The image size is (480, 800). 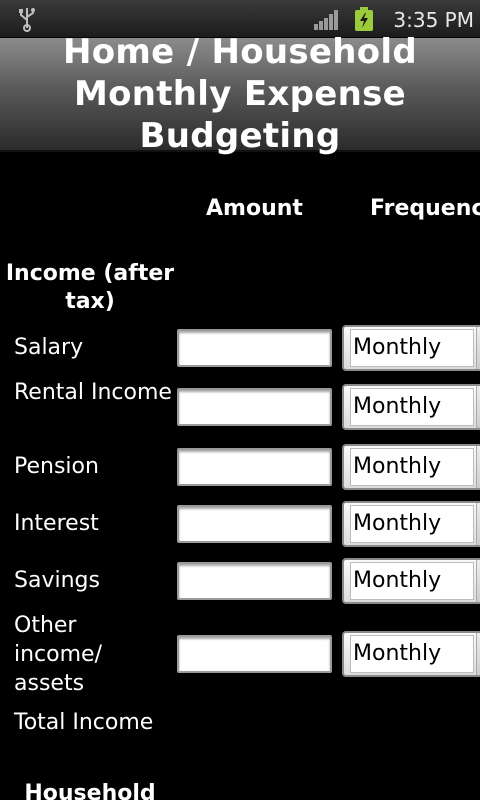 What do you see at coordinates (90, 287) in the screenshot?
I see `income-section-heading: Income (after tax)` at bounding box center [90, 287].